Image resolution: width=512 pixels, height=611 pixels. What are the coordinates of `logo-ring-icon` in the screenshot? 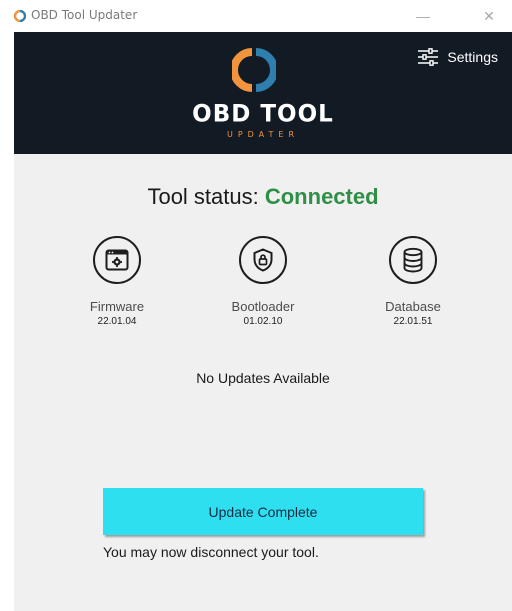 It's located at (254, 70).